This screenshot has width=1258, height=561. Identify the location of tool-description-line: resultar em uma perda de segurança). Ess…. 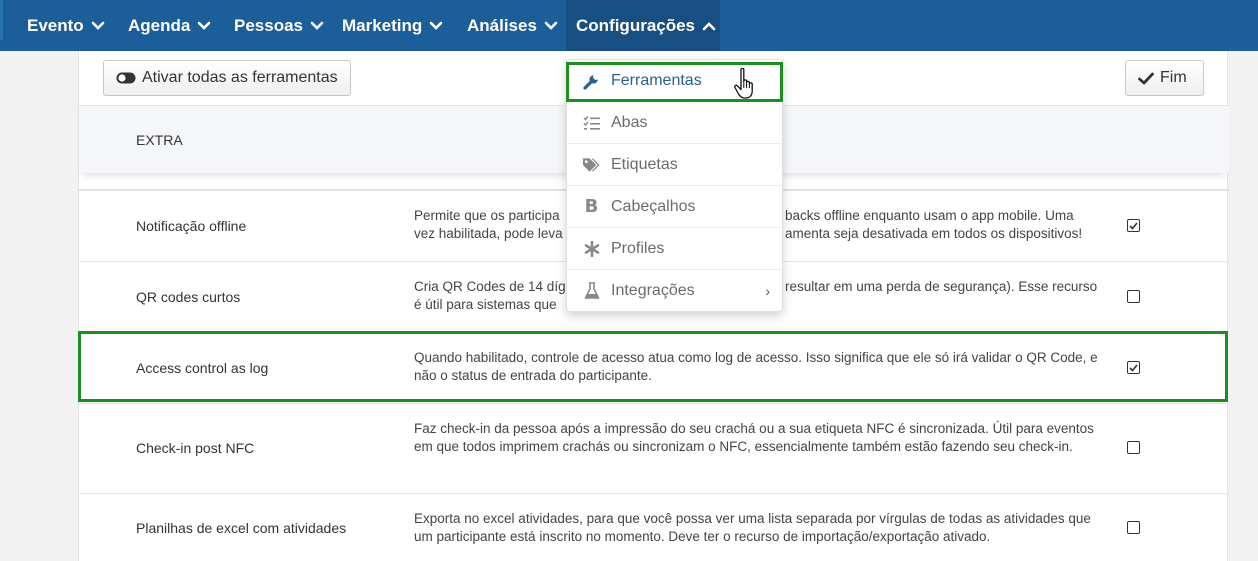
(941, 286).